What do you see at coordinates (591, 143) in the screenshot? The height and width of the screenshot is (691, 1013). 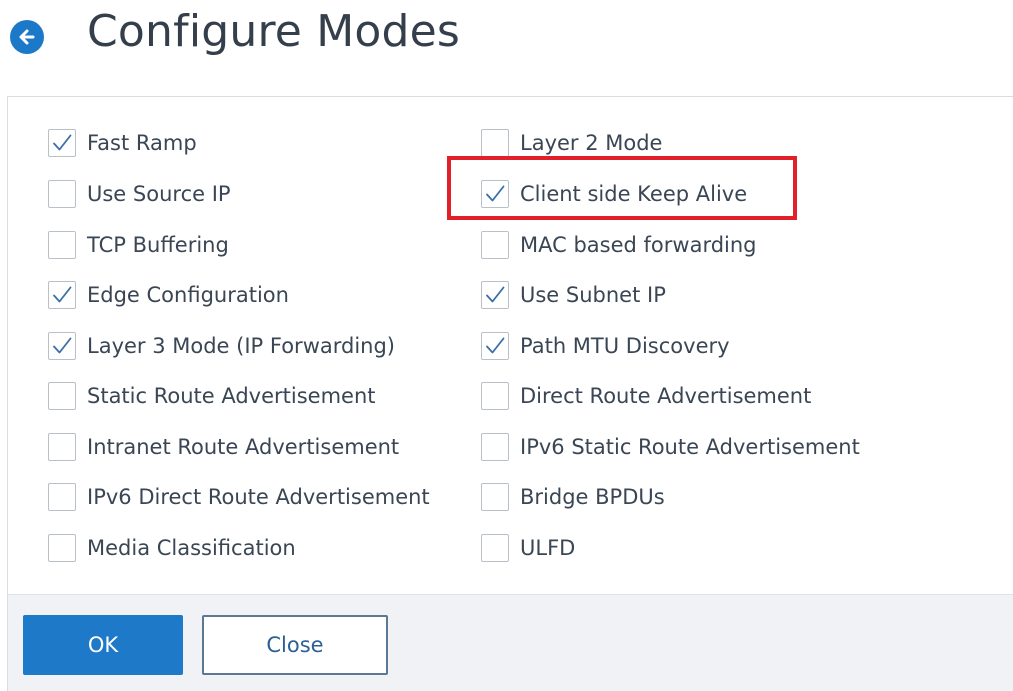 I see `option-label: Layer 2 Mode` at bounding box center [591, 143].